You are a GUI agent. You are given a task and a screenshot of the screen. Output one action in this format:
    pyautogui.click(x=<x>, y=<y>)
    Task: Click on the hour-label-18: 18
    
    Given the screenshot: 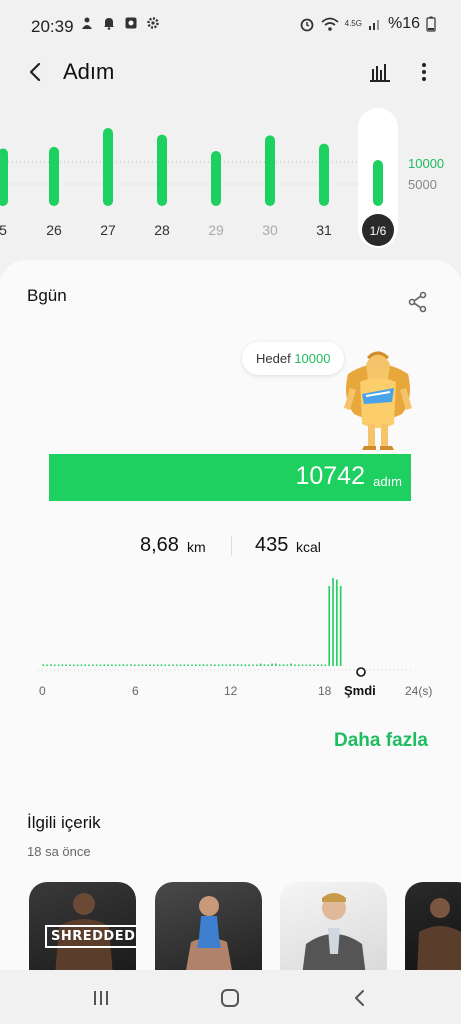 What is the action you would take?
    pyautogui.click(x=325, y=691)
    